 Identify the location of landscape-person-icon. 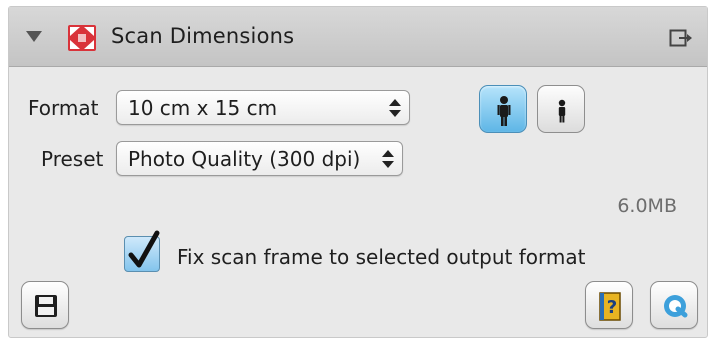
(562, 111).